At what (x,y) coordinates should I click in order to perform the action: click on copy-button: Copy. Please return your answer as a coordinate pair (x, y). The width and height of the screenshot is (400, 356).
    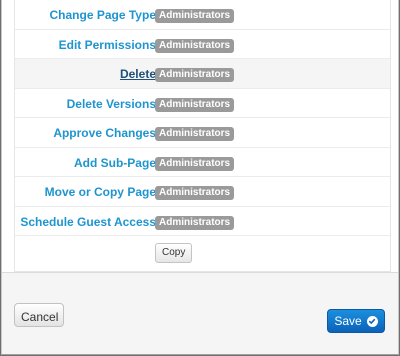
    Looking at the image, I should click on (174, 253).